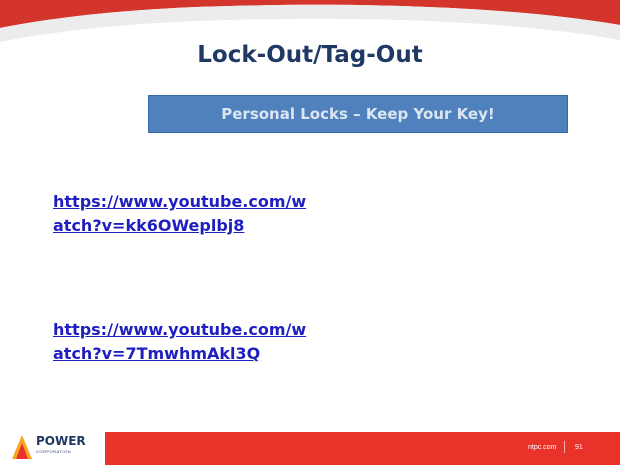 This screenshot has height=465, width=620. I want to click on slide-title: Lock-Out/Tag-Out, so click(310, 55).